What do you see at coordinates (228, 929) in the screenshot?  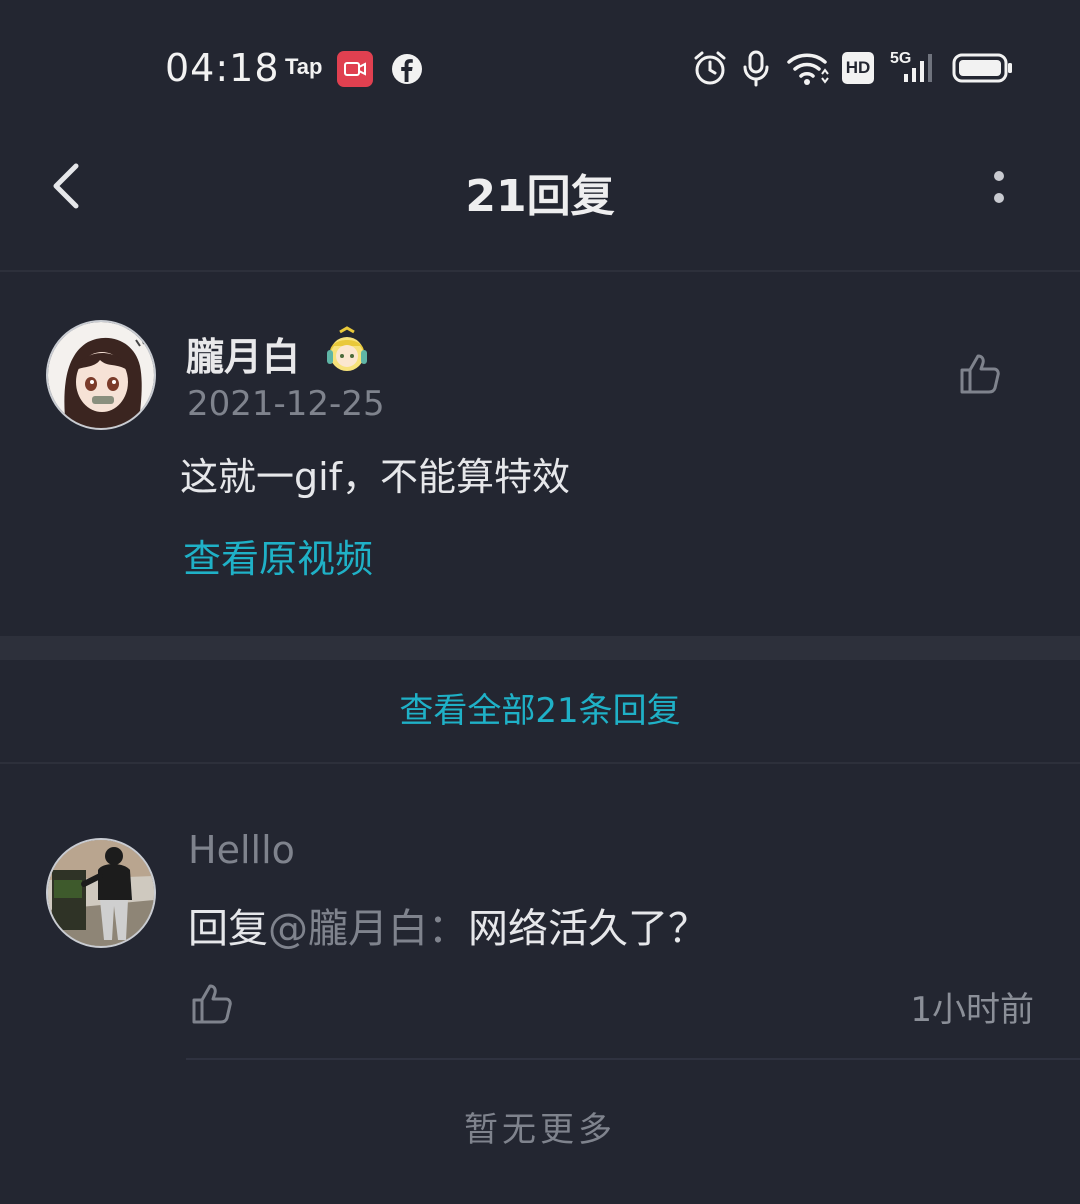 I see `reply-prefix: 回复` at bounding box center [228, 929].